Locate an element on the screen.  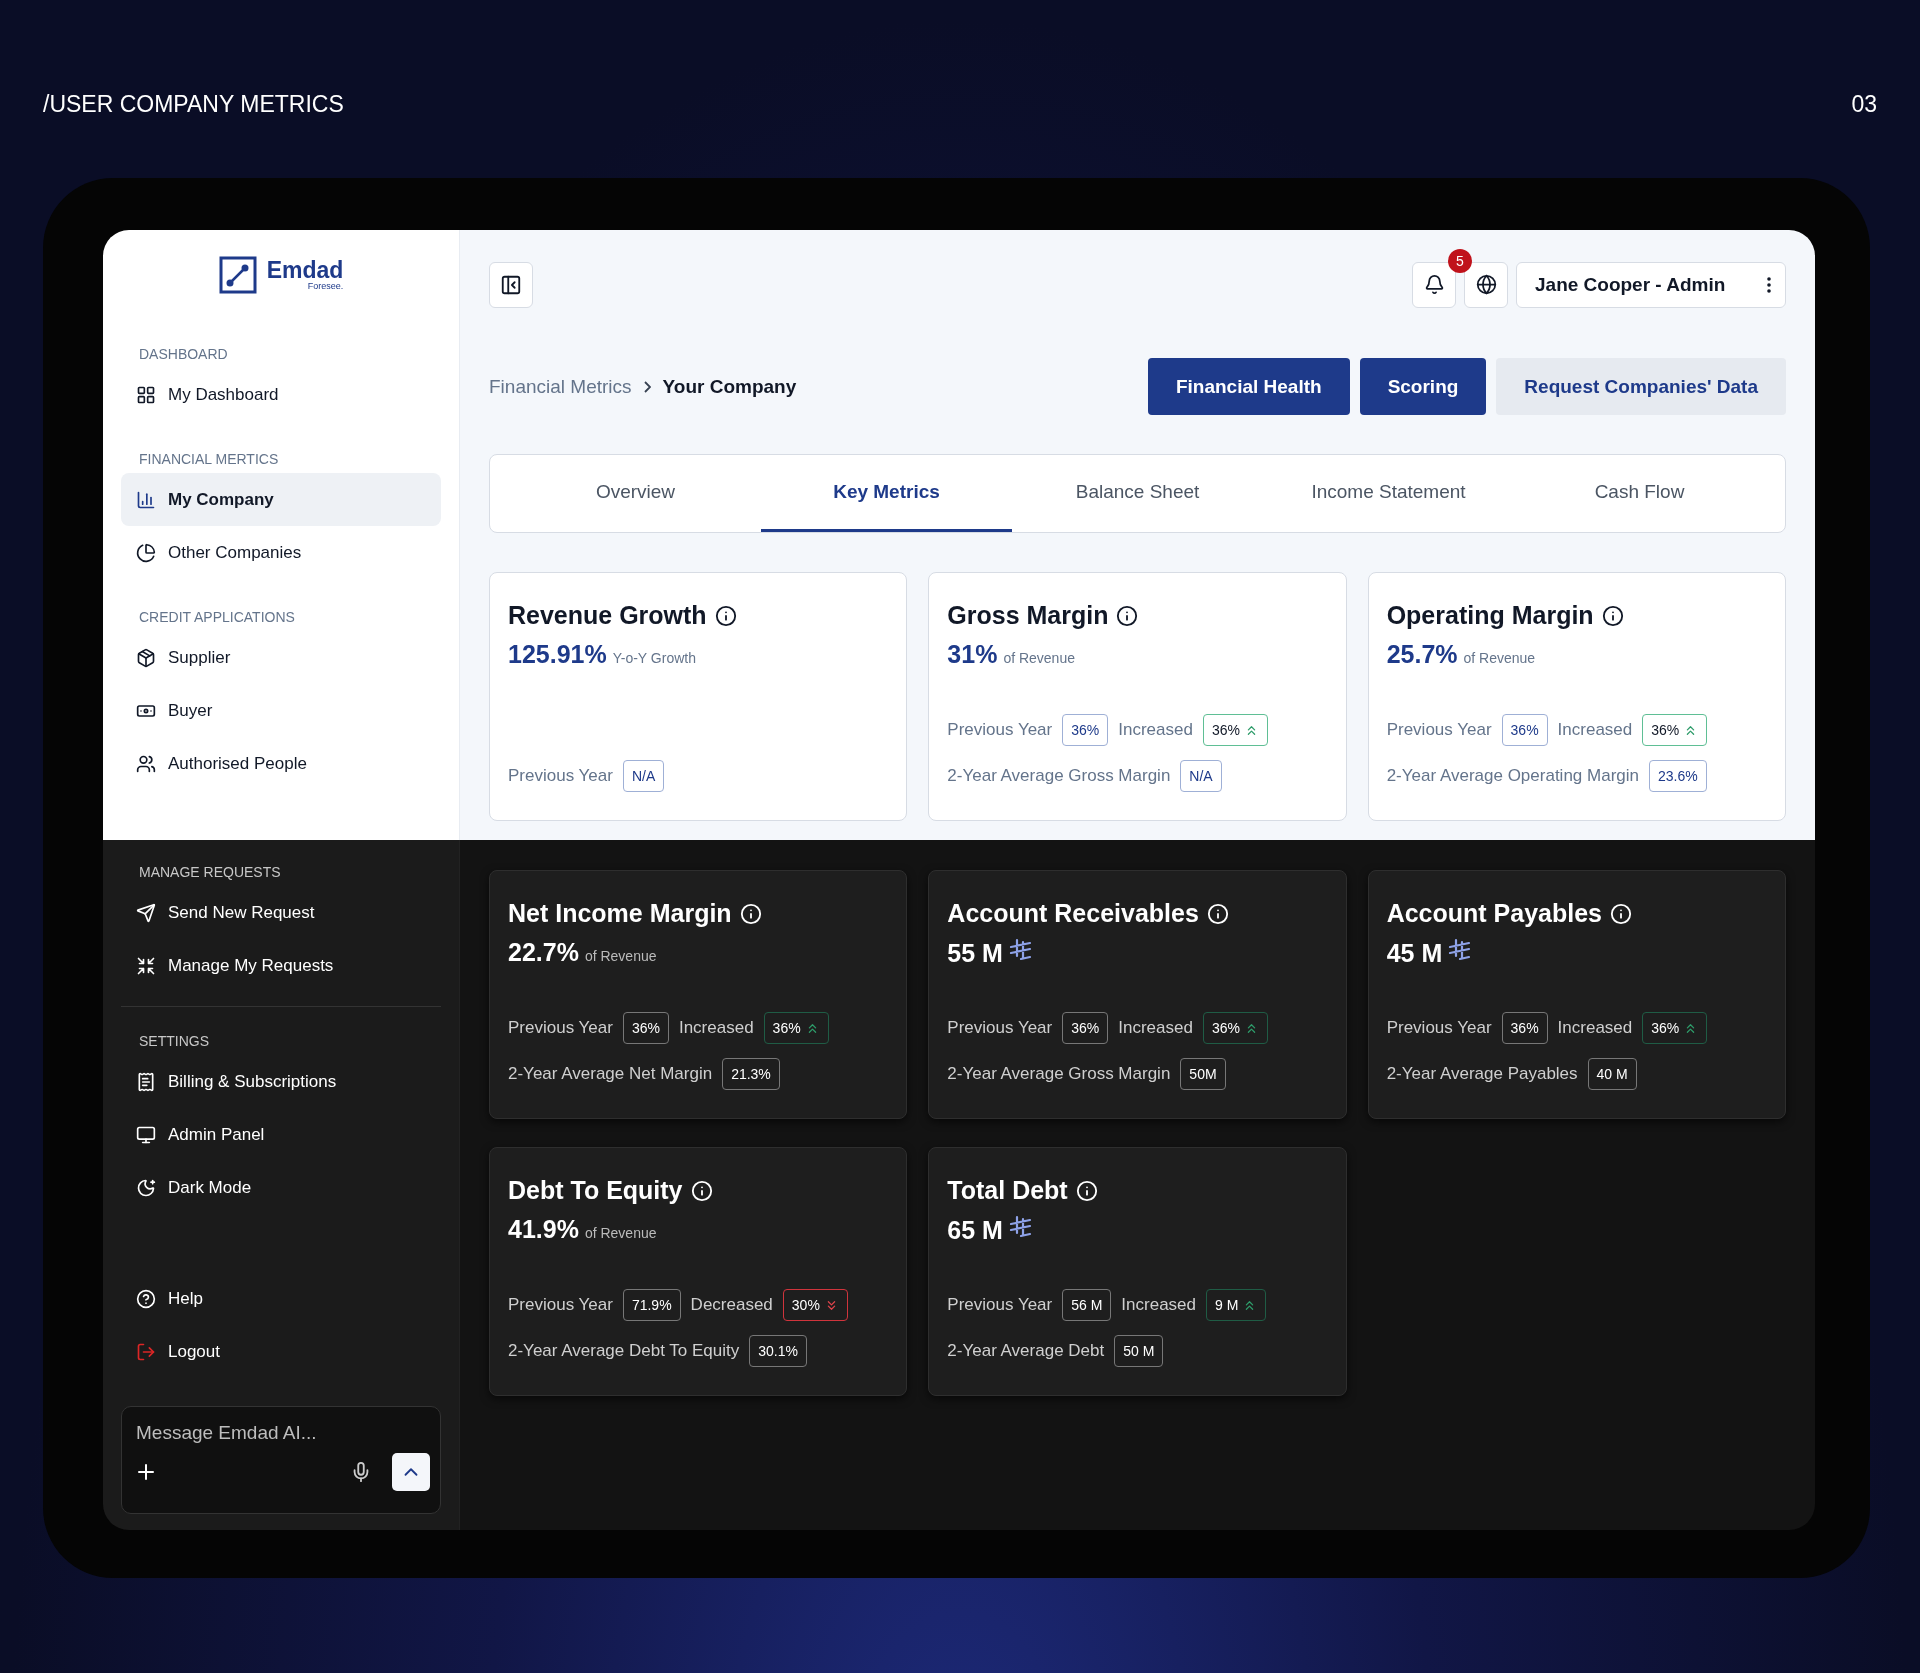
sidebar-item: Dark Mode is located at coordinates (281, 1187).